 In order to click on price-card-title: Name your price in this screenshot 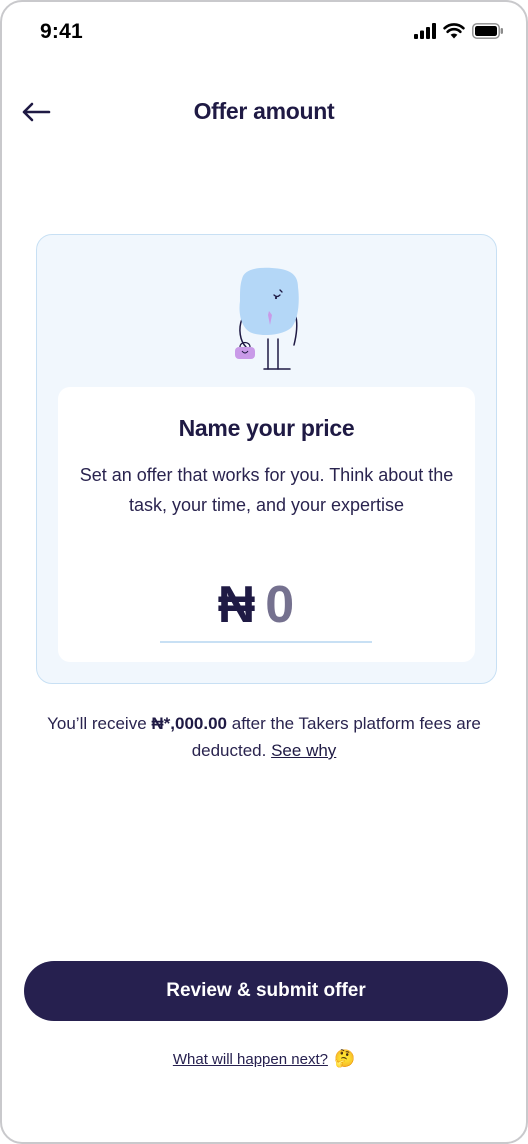, I will do `click(266, 428)`.